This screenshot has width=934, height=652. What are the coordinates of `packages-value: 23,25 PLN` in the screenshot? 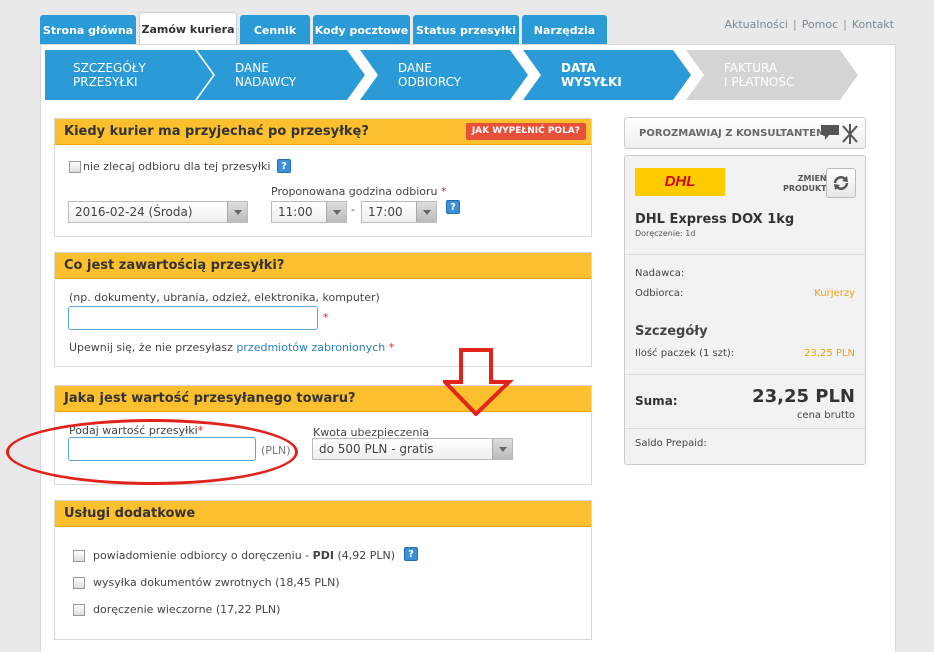 It's located at (829, 353).